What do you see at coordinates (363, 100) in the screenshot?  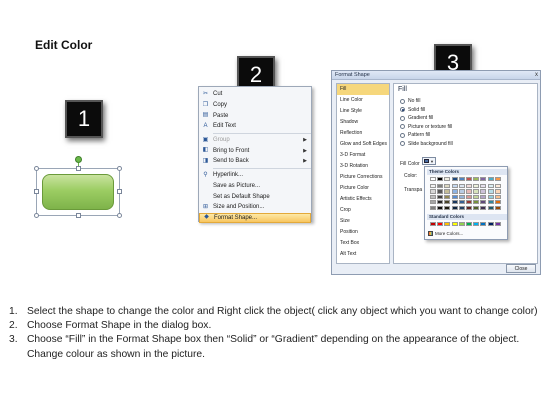 I see `nav-item-line-color: Line Color` at bounding box center [363, 100].